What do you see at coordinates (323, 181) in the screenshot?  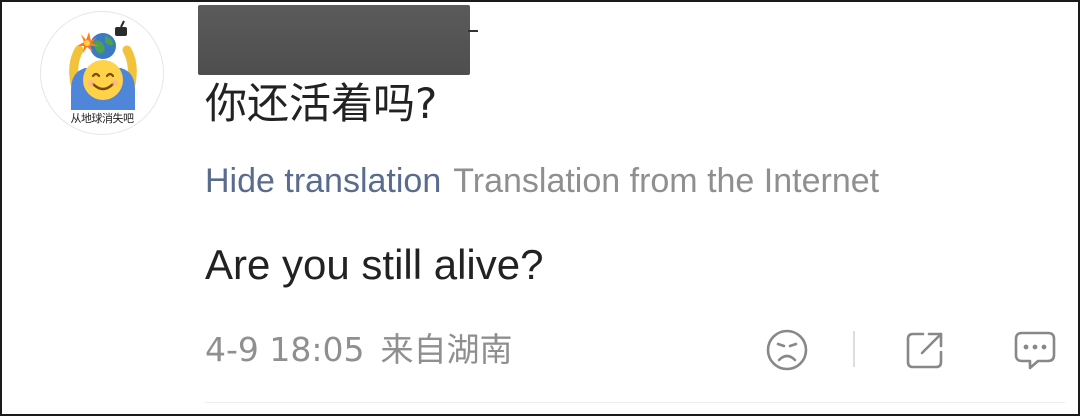 I see `hide-translation-link: Hide translation` at bounding box center [323, 181].